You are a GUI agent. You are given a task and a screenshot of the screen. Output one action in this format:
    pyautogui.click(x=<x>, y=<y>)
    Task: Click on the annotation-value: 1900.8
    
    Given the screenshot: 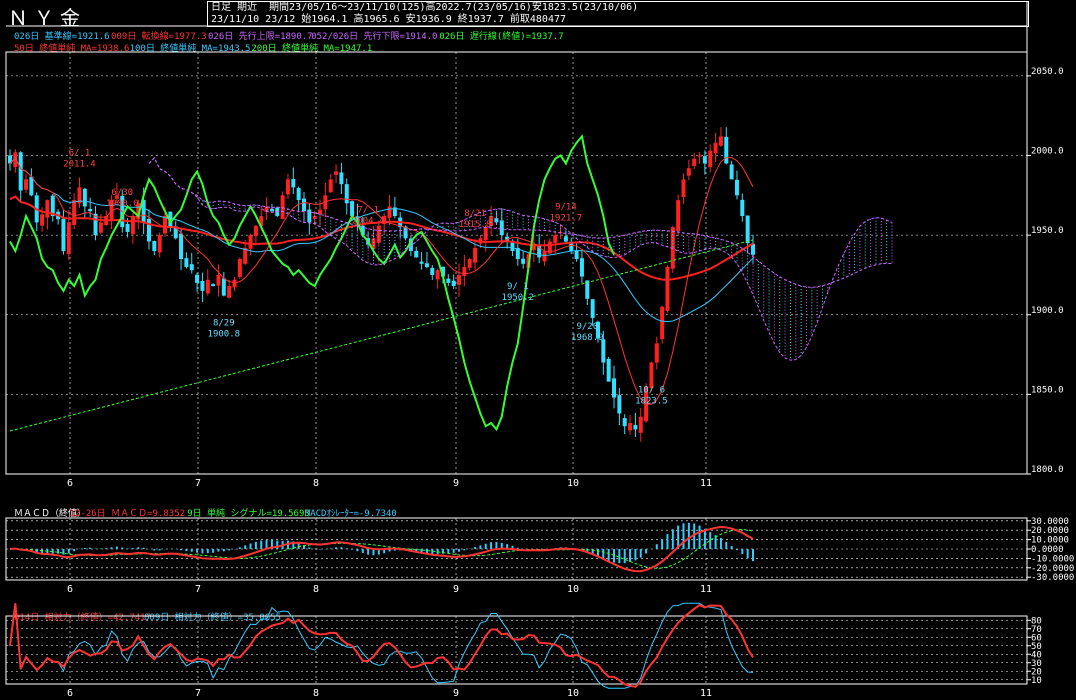 What is the action you would take?
    pyautogui.click(x=224, y=335)
    